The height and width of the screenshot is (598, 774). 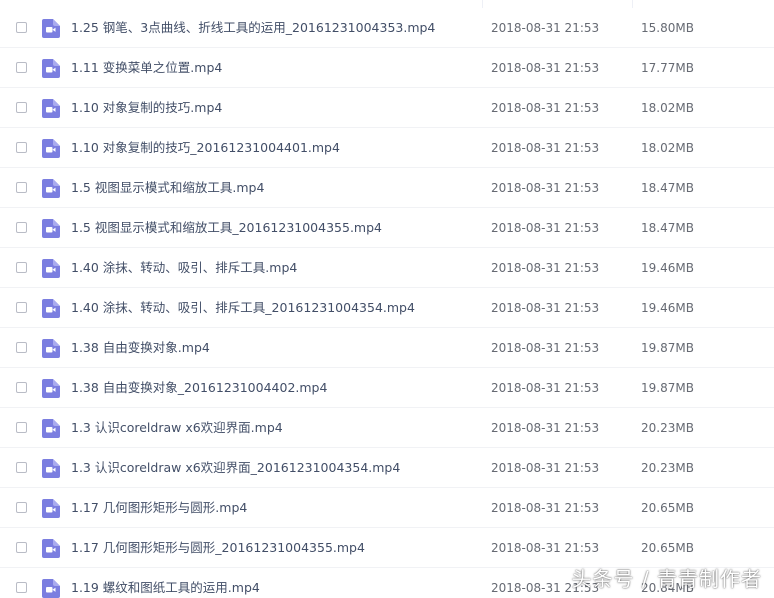 I want to click on file-name-link: 1.17 几何图形矩形与圆形.mp4, so click(x=159, y=508).